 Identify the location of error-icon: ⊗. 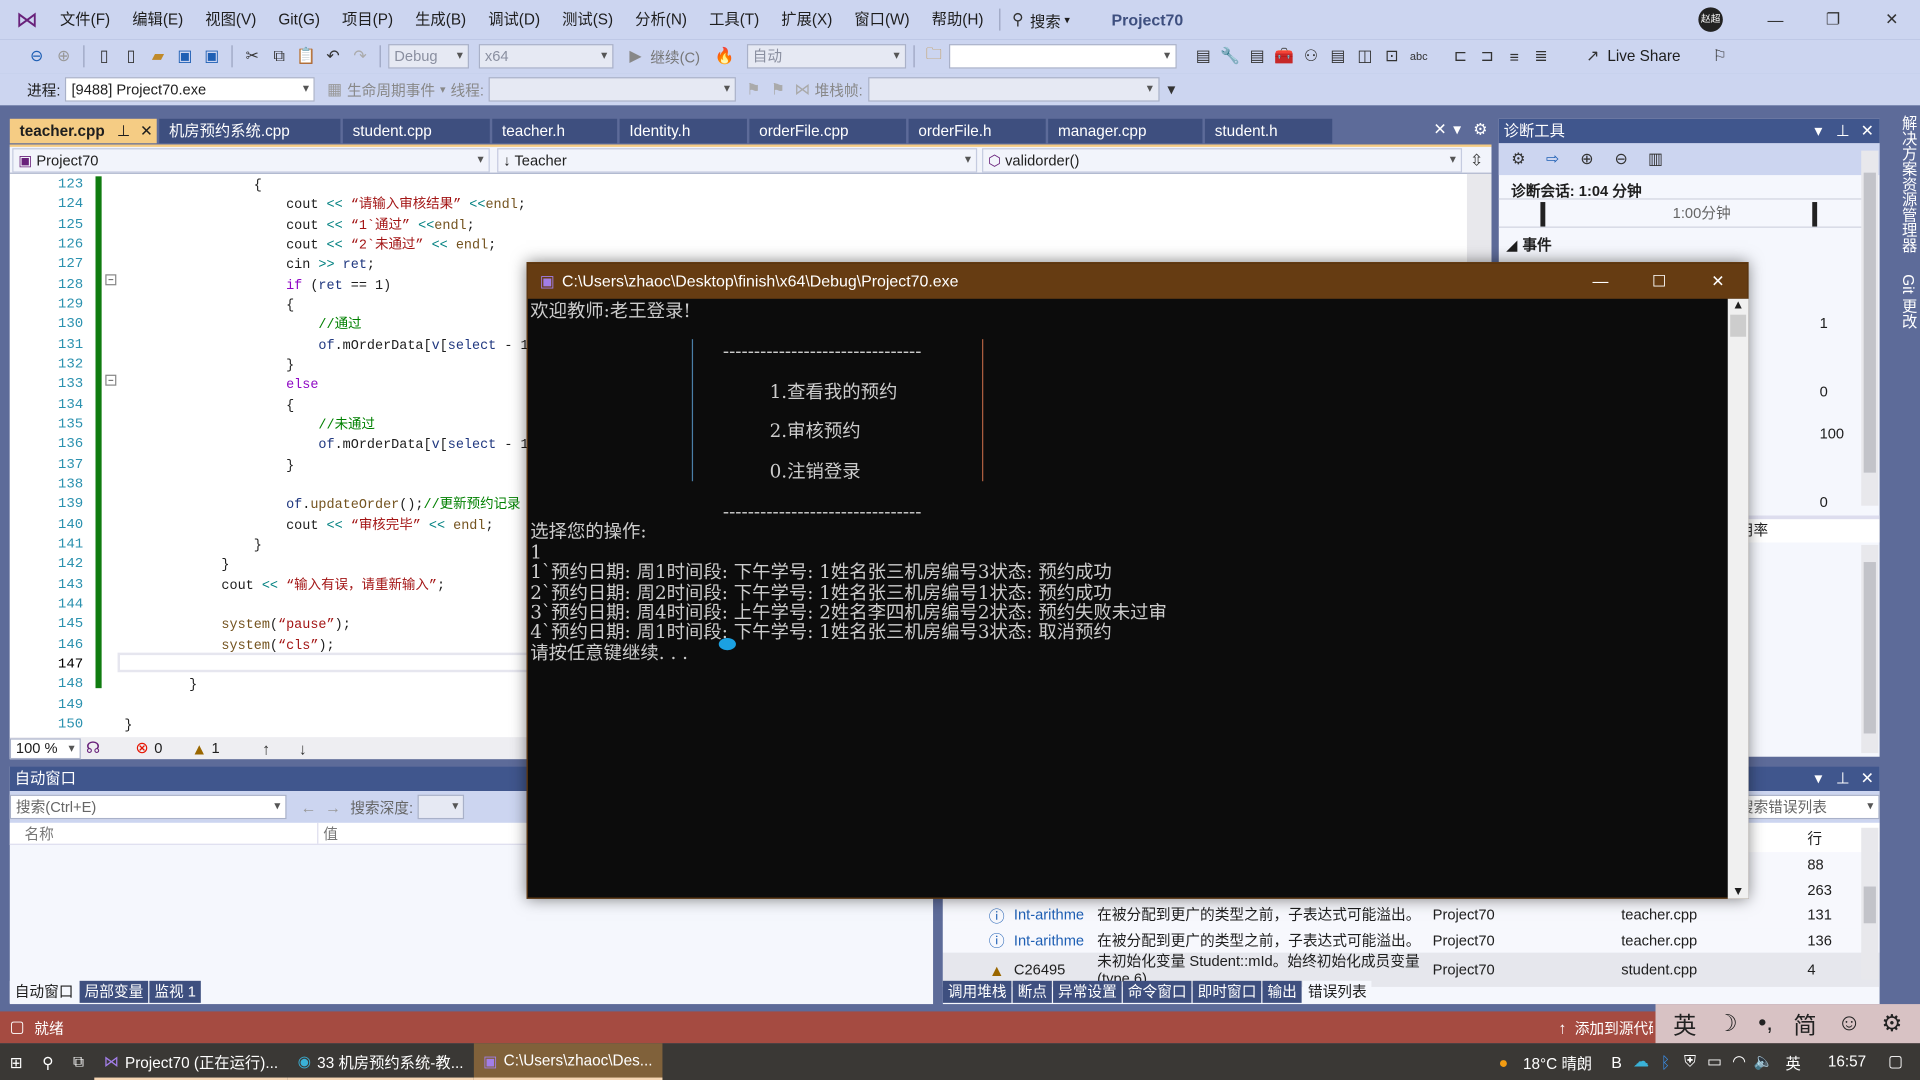
(142, 748).